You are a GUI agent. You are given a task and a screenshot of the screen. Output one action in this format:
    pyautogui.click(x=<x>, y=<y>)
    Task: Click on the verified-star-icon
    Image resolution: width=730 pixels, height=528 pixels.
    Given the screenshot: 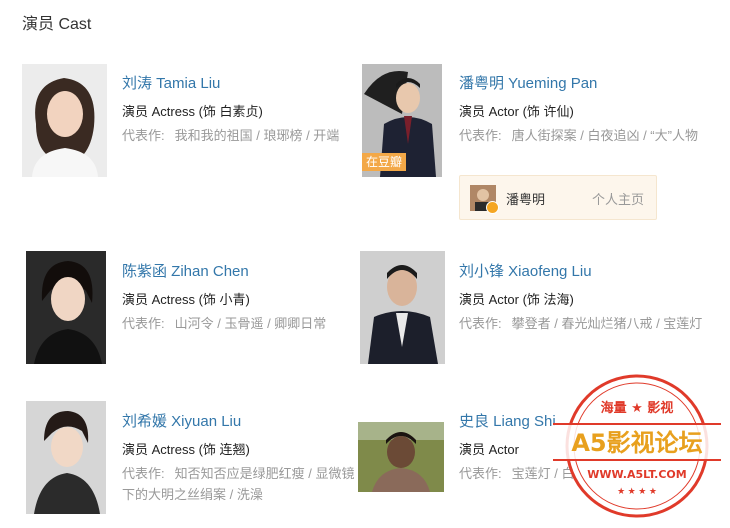 What is the action you would take?
    pyautogui.click(x=492, y=207)
    